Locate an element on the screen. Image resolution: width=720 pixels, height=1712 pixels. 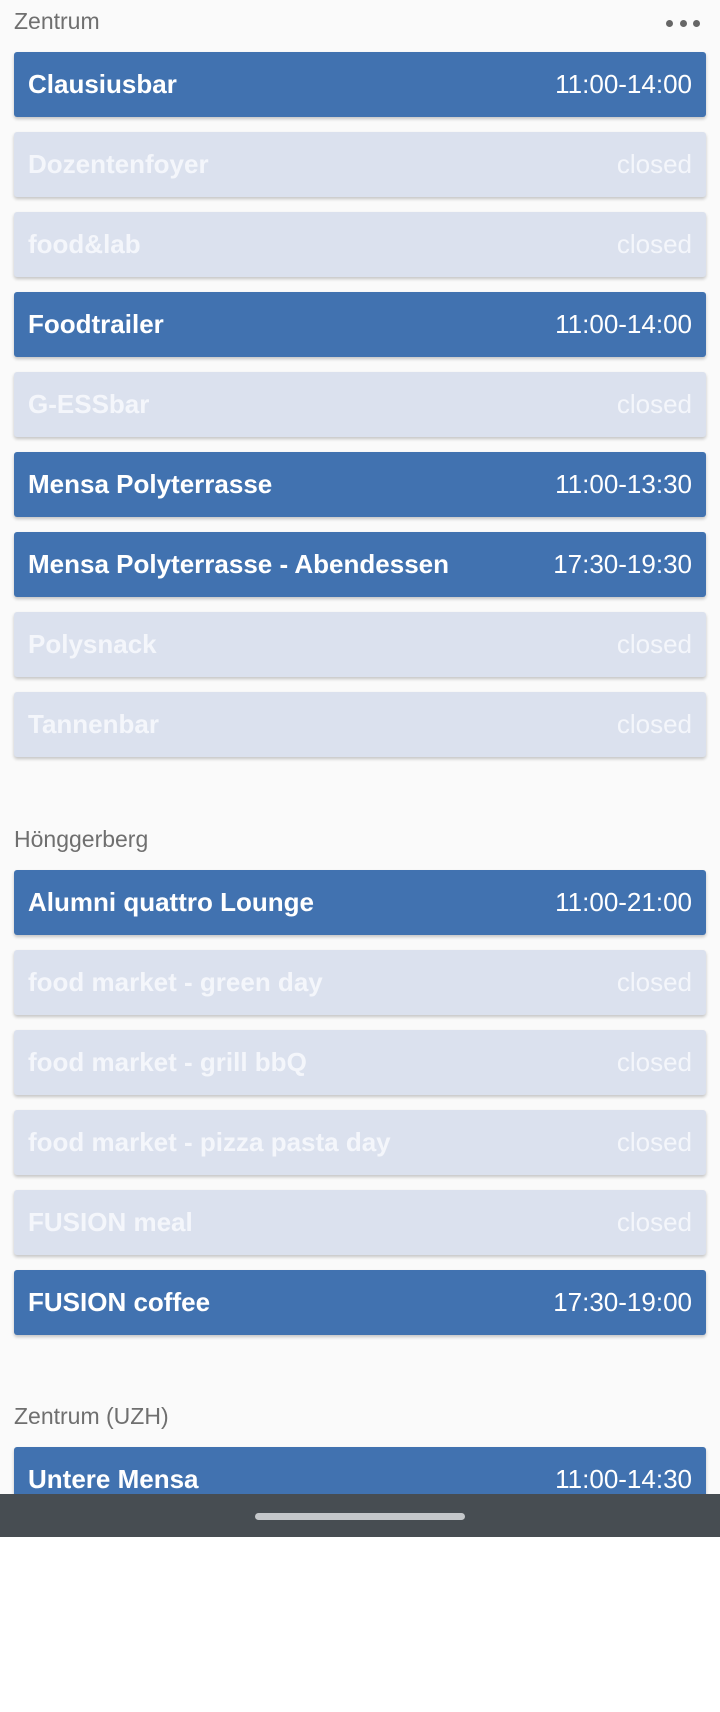
section-header-honggerberg: Hönggerberg is located at coordinates (81, 839).